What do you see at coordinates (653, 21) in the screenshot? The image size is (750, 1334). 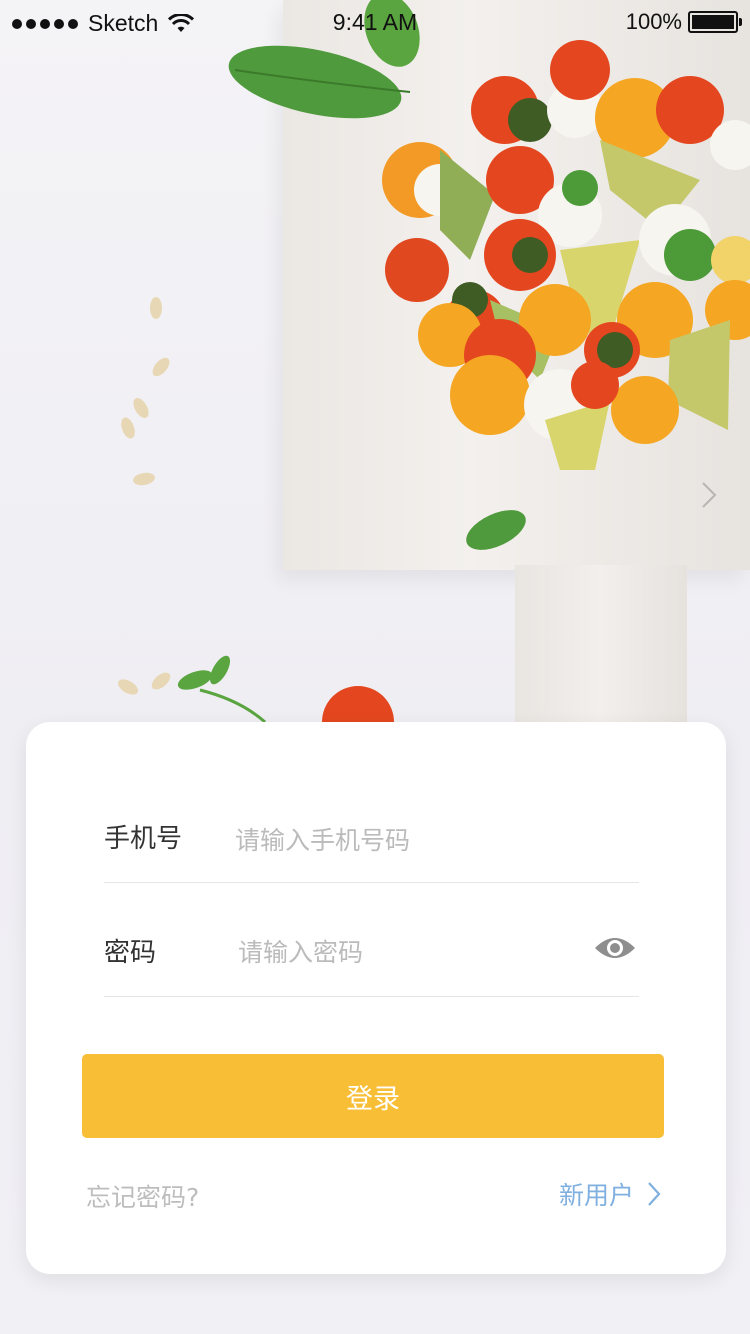 I see `battery-percent: 100%` at bounding box center [653, 21].